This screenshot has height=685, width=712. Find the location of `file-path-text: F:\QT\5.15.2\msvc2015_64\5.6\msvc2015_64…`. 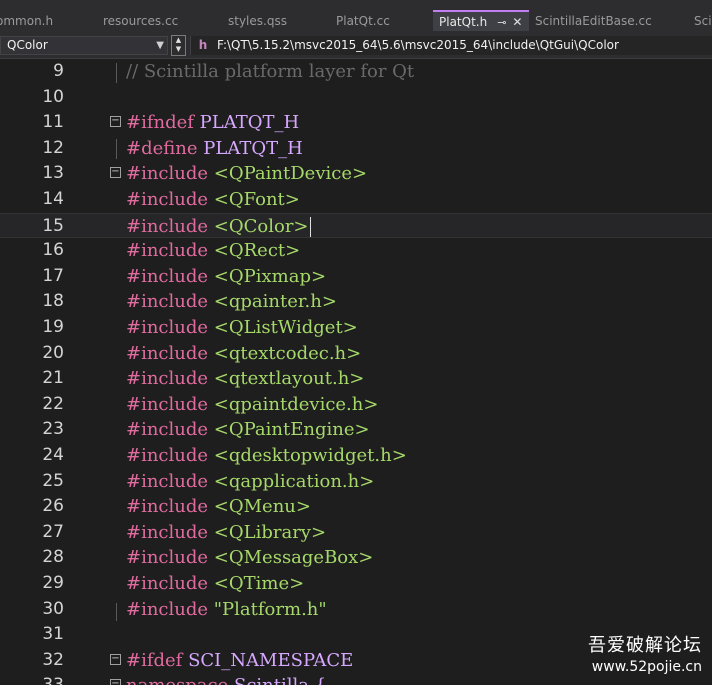

file-path-text: F:\QT\5.15.2\msvc2015_64\5.6\msvc2015_64… is located at coordinates (418, 45).